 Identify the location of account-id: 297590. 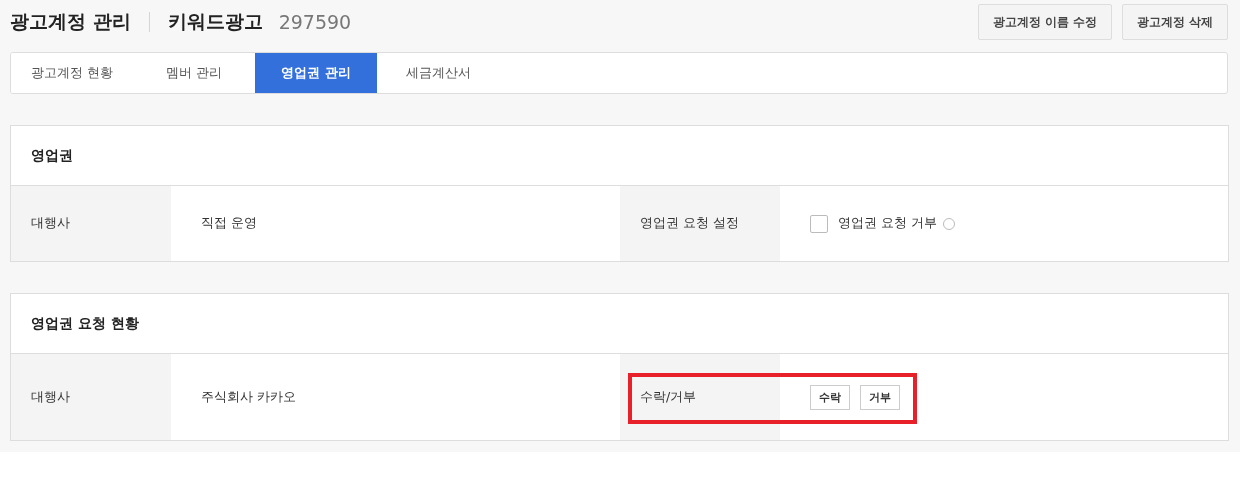
(315, 22).